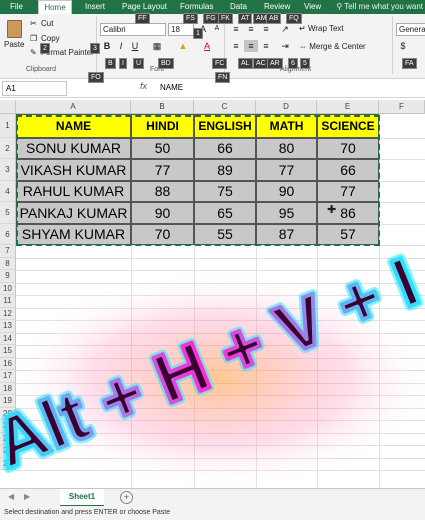 The width and height of the screenshot is (425, 520). Describe the element at coordinates (286, 148) in the screenshot. I see `table-cell: 80` at that location.